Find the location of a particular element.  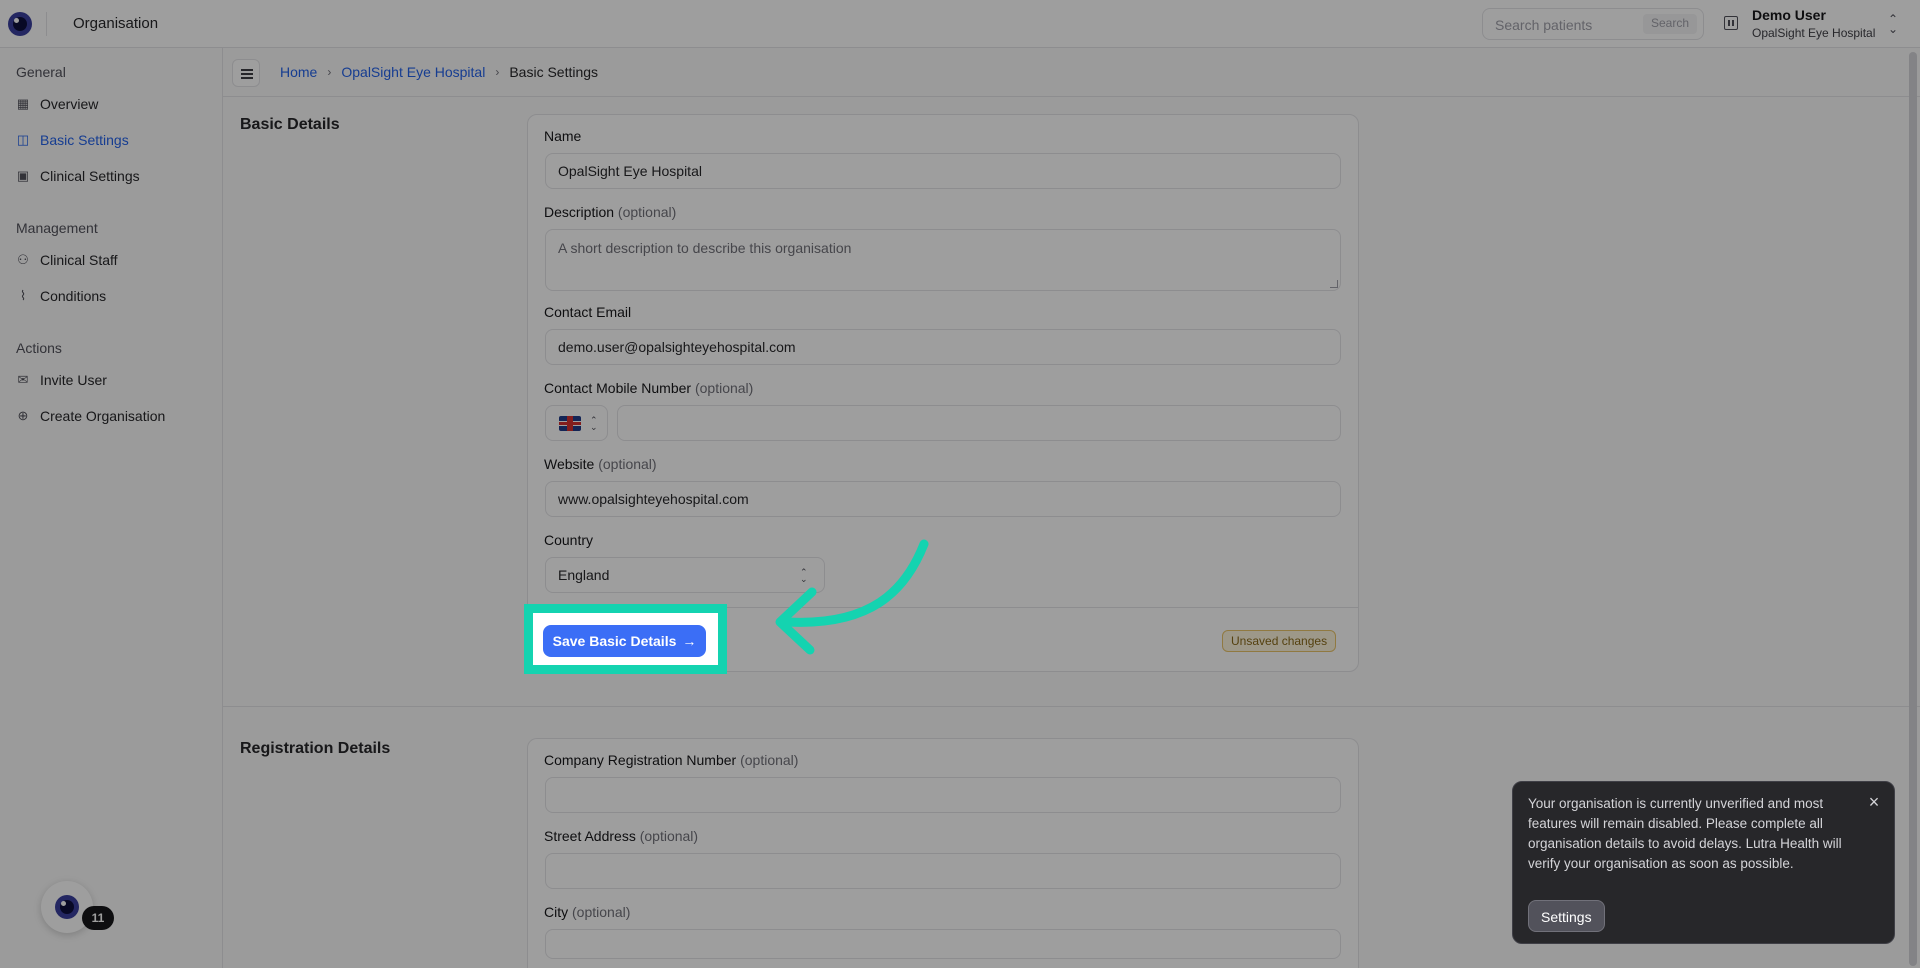

contact-mobile-label: Contact Mobile Number (optional) is located at coordinates (649, 388).